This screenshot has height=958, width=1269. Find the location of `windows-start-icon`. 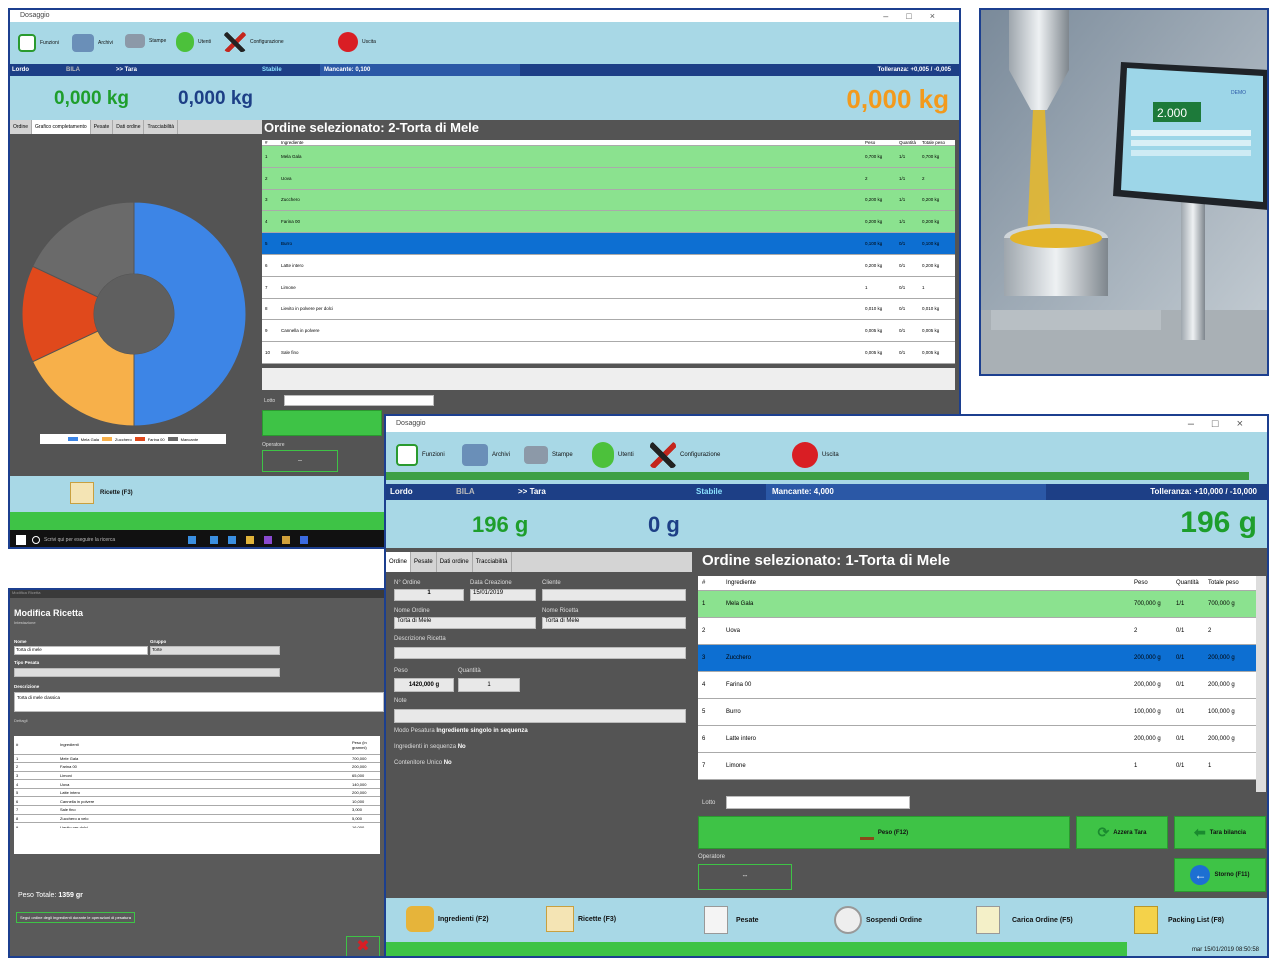

windows-start-icon is located at coordinates (21, 539).